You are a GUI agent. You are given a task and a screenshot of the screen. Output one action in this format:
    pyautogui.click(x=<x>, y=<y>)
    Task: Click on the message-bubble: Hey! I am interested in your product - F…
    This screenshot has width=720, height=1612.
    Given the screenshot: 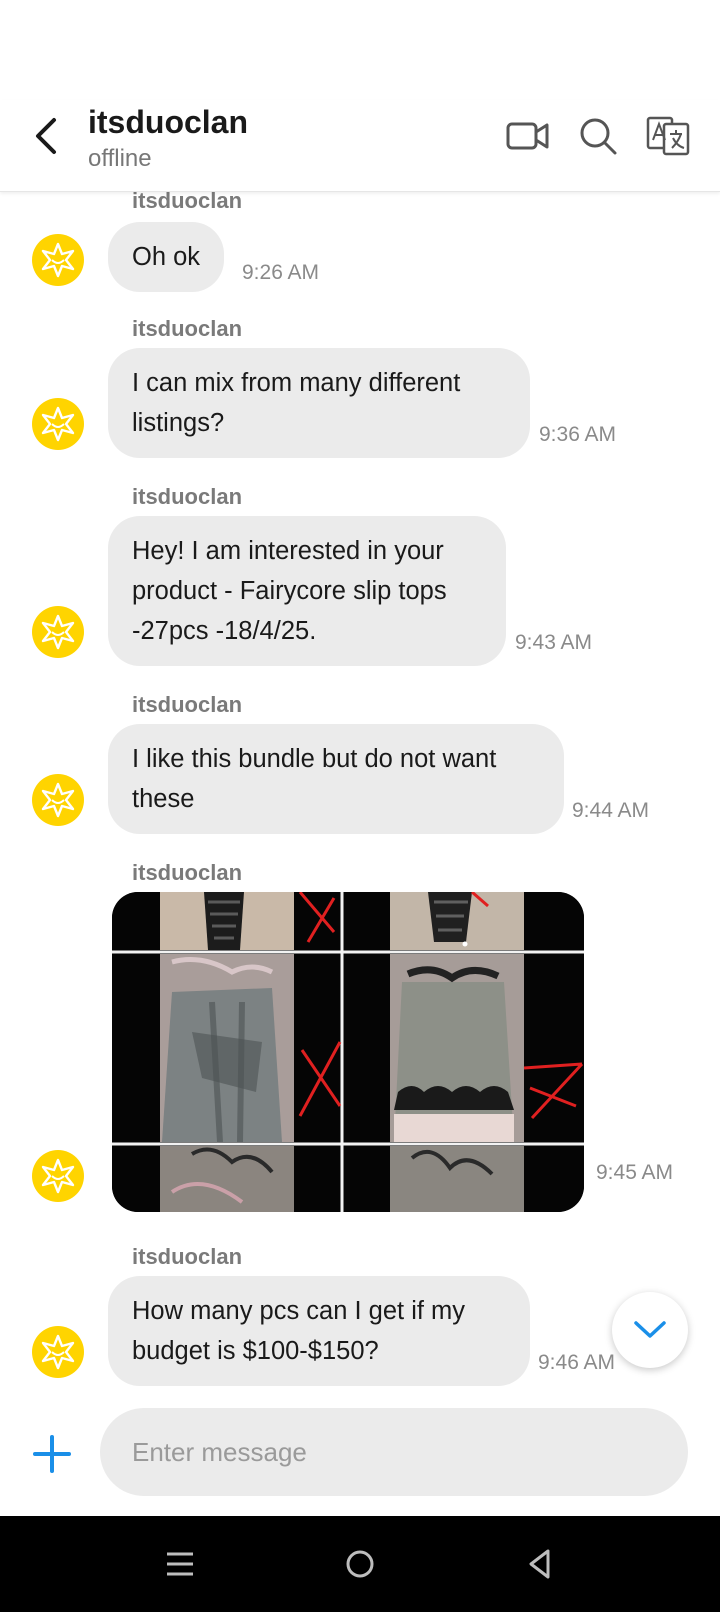 What is the action you would take?
    pyautogui.click(x=307, y=591)
    